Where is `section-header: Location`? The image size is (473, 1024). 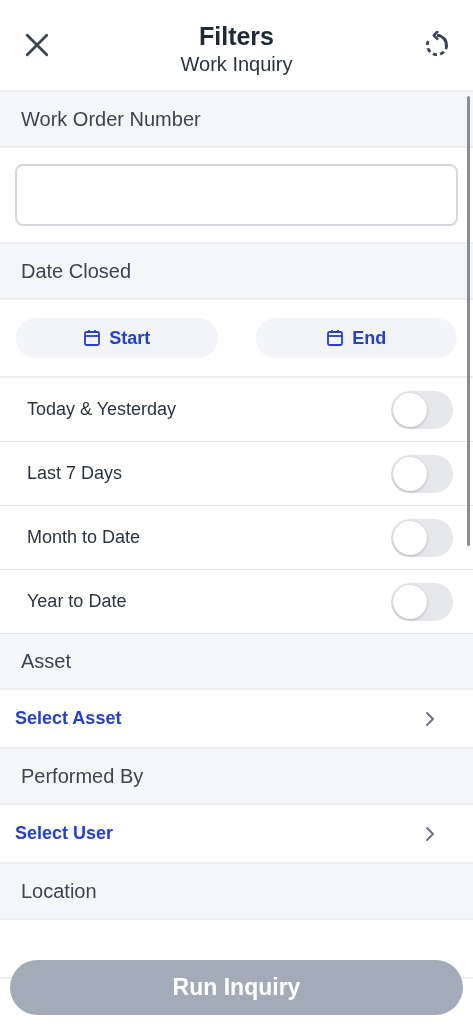
section-header: Location is located at coordinates (236, 892).